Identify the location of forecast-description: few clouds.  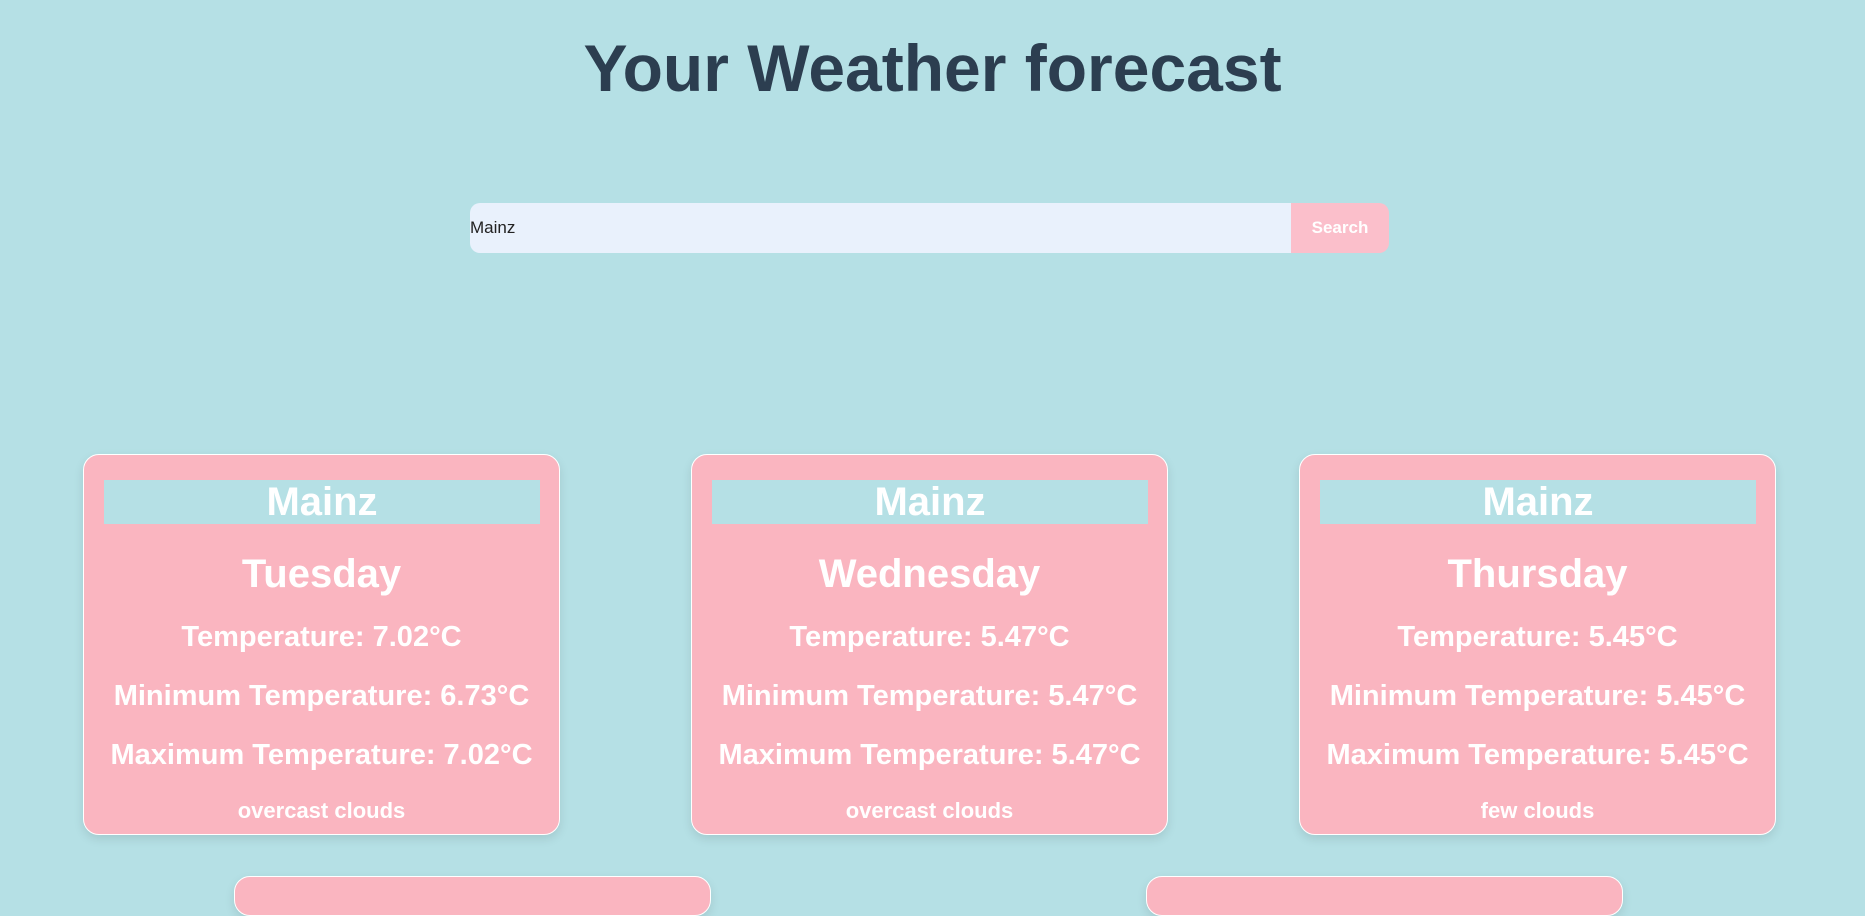
(1537, 810).